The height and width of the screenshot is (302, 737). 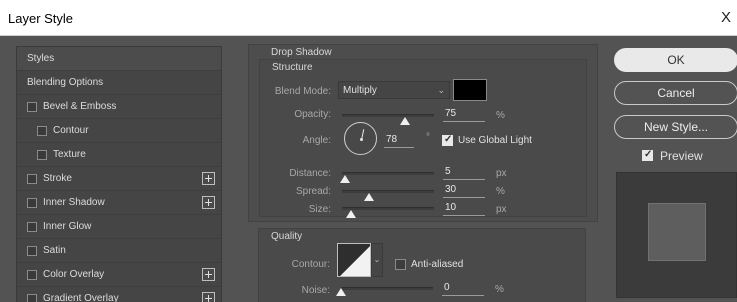 What do you see at coordinates (32, 107) in the screenshot?
I see `bevel-emboss-checkbox` at bounding box center [32, 107].